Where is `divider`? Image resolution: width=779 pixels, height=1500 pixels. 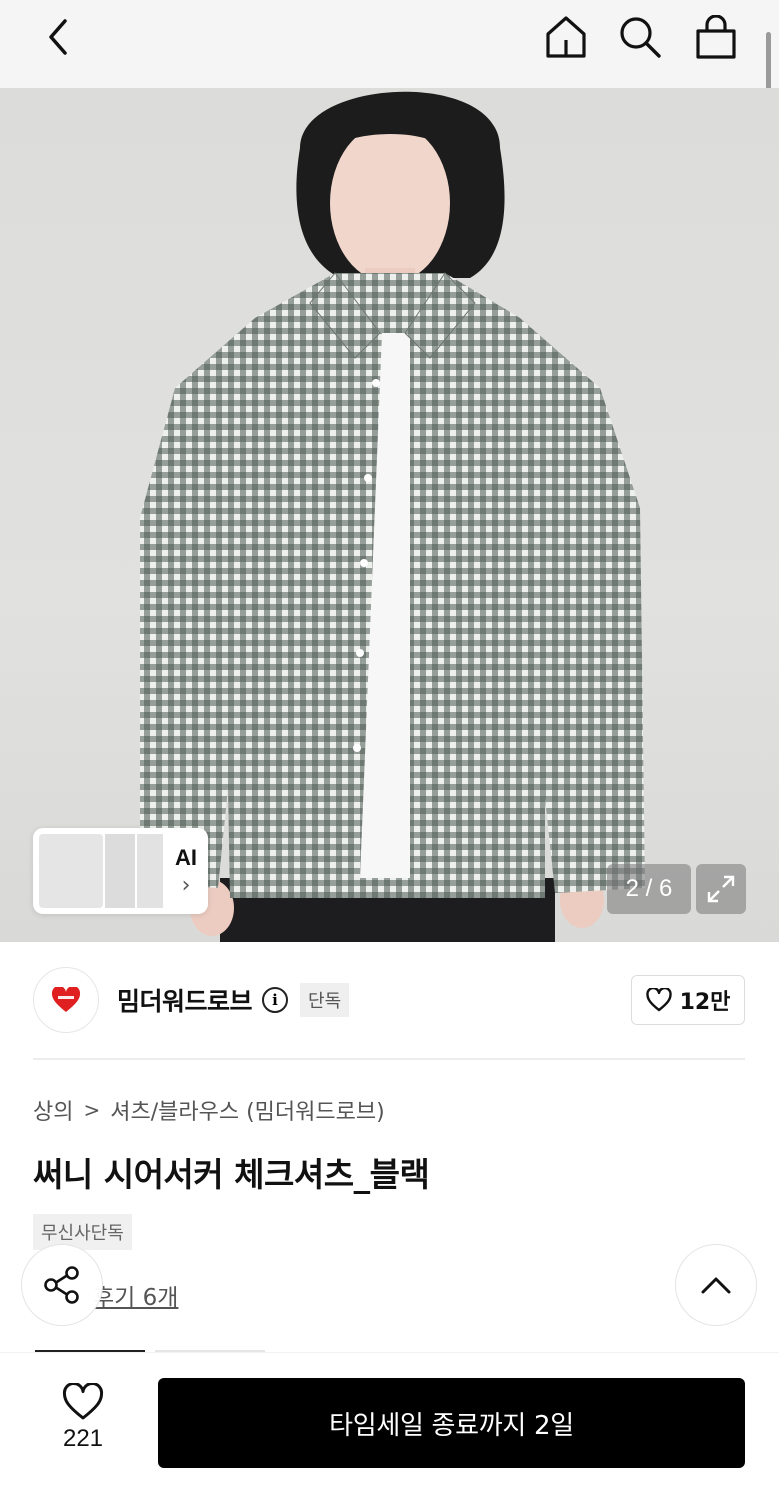
divider is located at coordinates (389, 1059).